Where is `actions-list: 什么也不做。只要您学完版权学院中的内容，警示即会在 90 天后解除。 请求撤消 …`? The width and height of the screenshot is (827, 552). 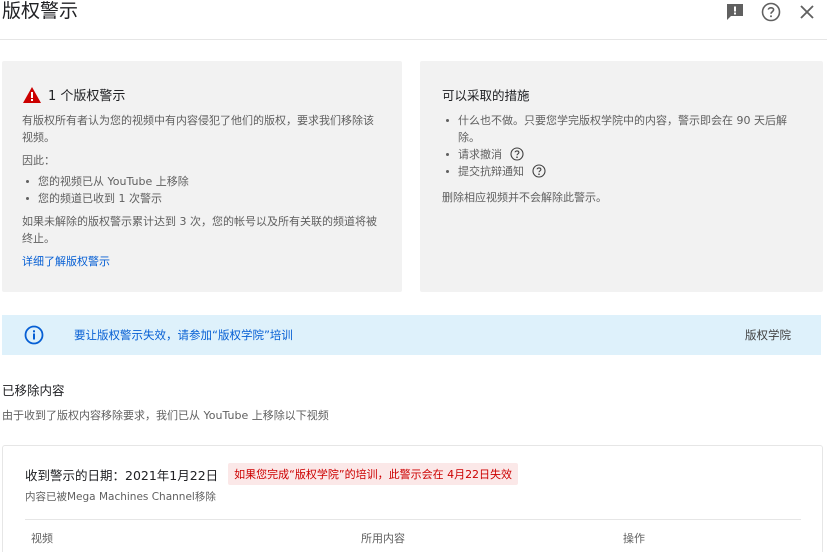 actions-list: 什么也不做。只要您学完版权学院中的内容，警示即会在 90 天后解除。 请求撤消 … is located at coordinates (622, 146).